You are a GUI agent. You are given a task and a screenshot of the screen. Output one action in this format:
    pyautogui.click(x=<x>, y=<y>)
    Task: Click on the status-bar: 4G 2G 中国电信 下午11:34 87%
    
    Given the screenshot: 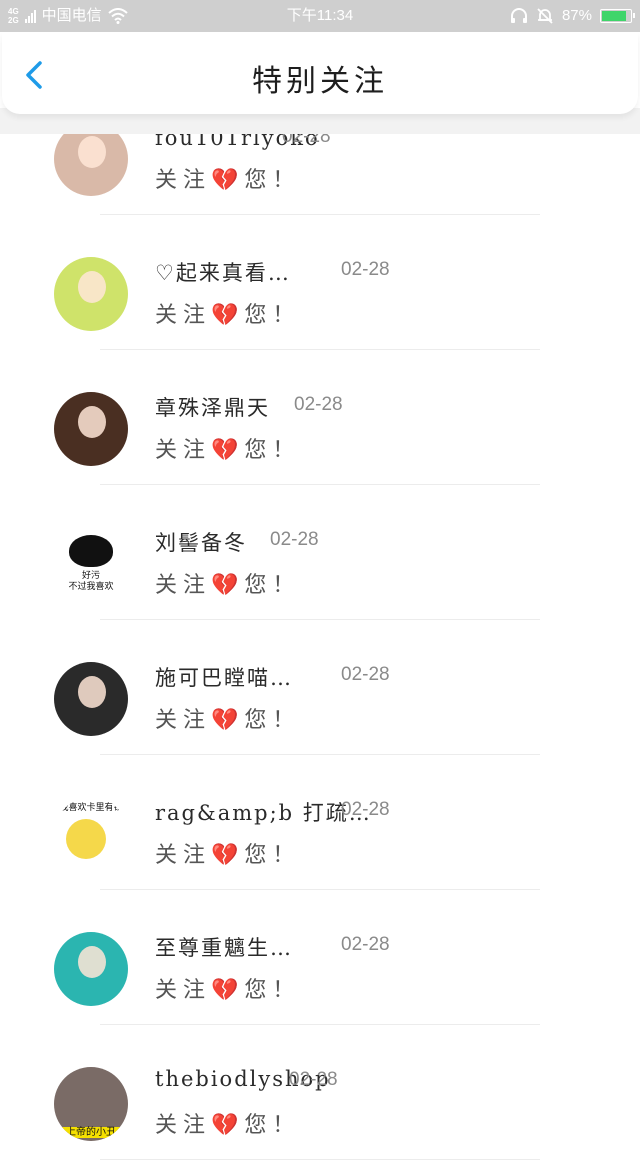 What is the action you would take?
    pyautogui.click(x=320, y=16)
    